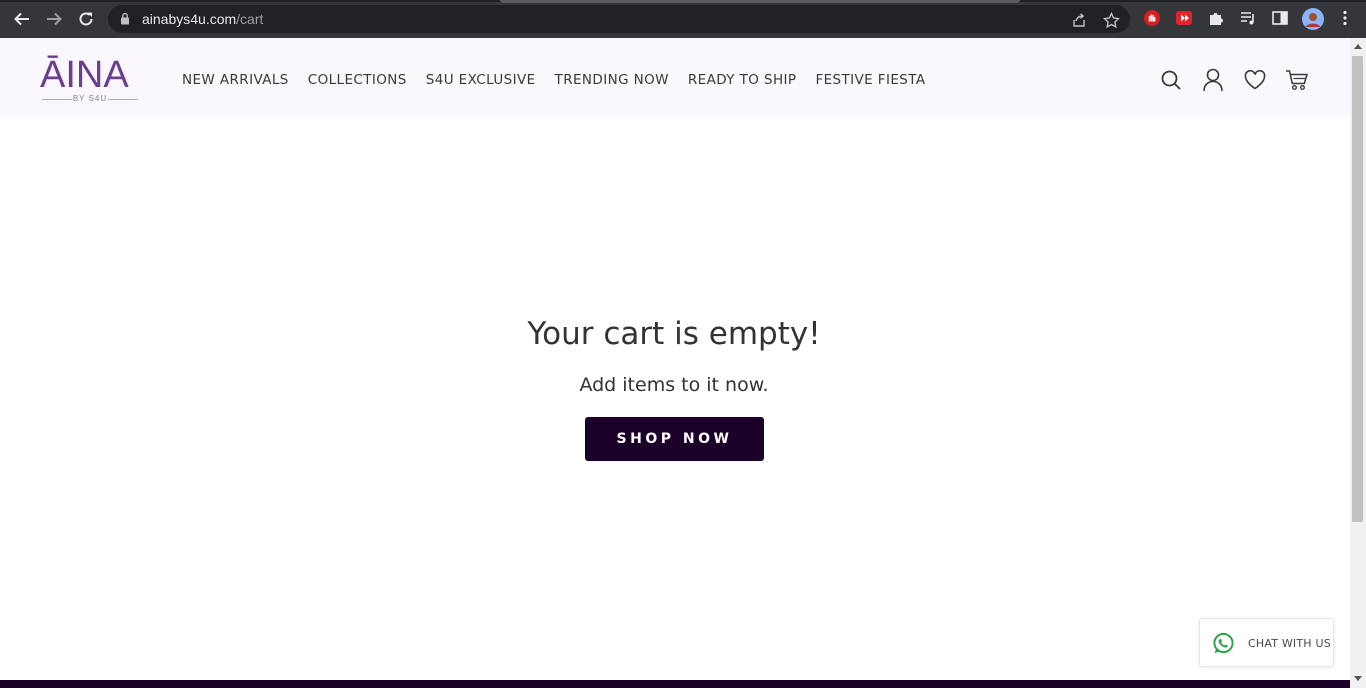 Image resolution: width=1366 pixels, height=688 pixels. I want to click on scroll-up-arrow-icon, so click(1358, 46).